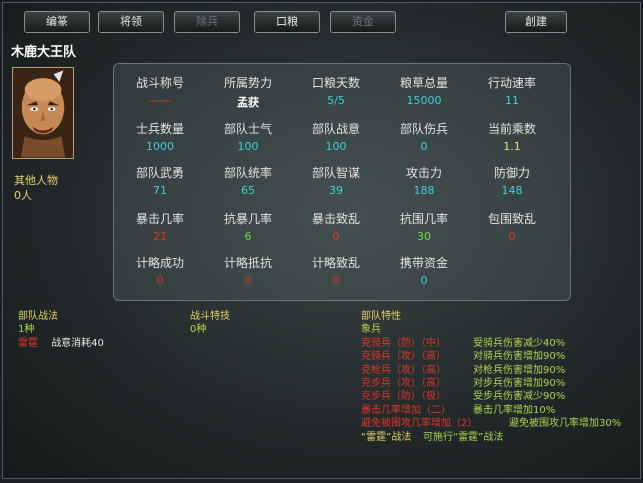 This screenshot has width=643, height=483. Describe the element at coordinates (248, 92) in the screenshot. I see `stat-cell: 所属势力 孟获` at that location.